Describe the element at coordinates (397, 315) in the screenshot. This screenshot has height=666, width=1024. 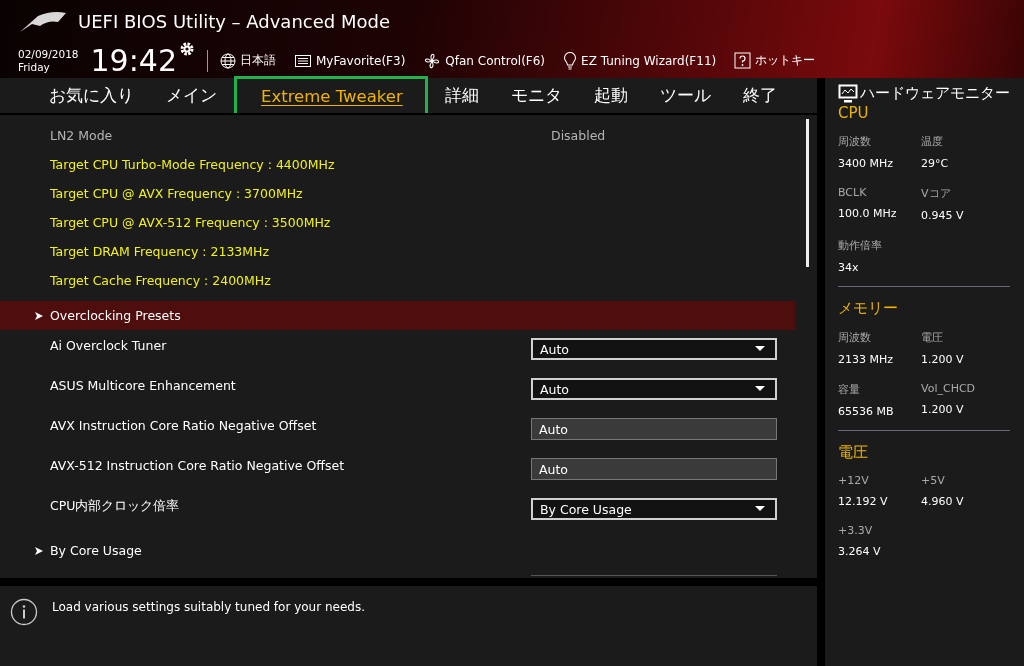
I see `submenu-item: Overclocking Presets` at that location.